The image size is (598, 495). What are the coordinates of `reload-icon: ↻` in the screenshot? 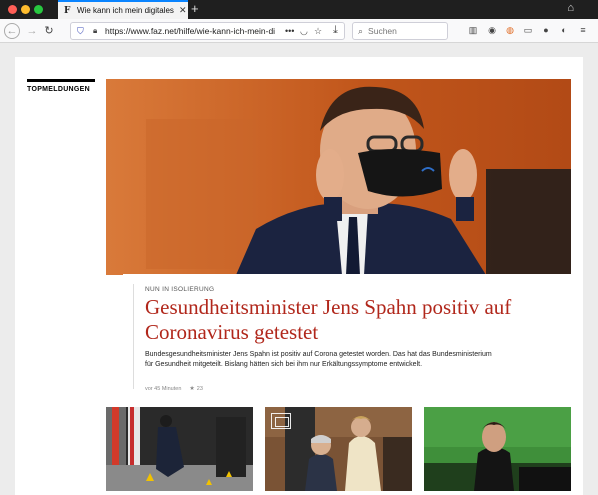 It's located at (49, 31).